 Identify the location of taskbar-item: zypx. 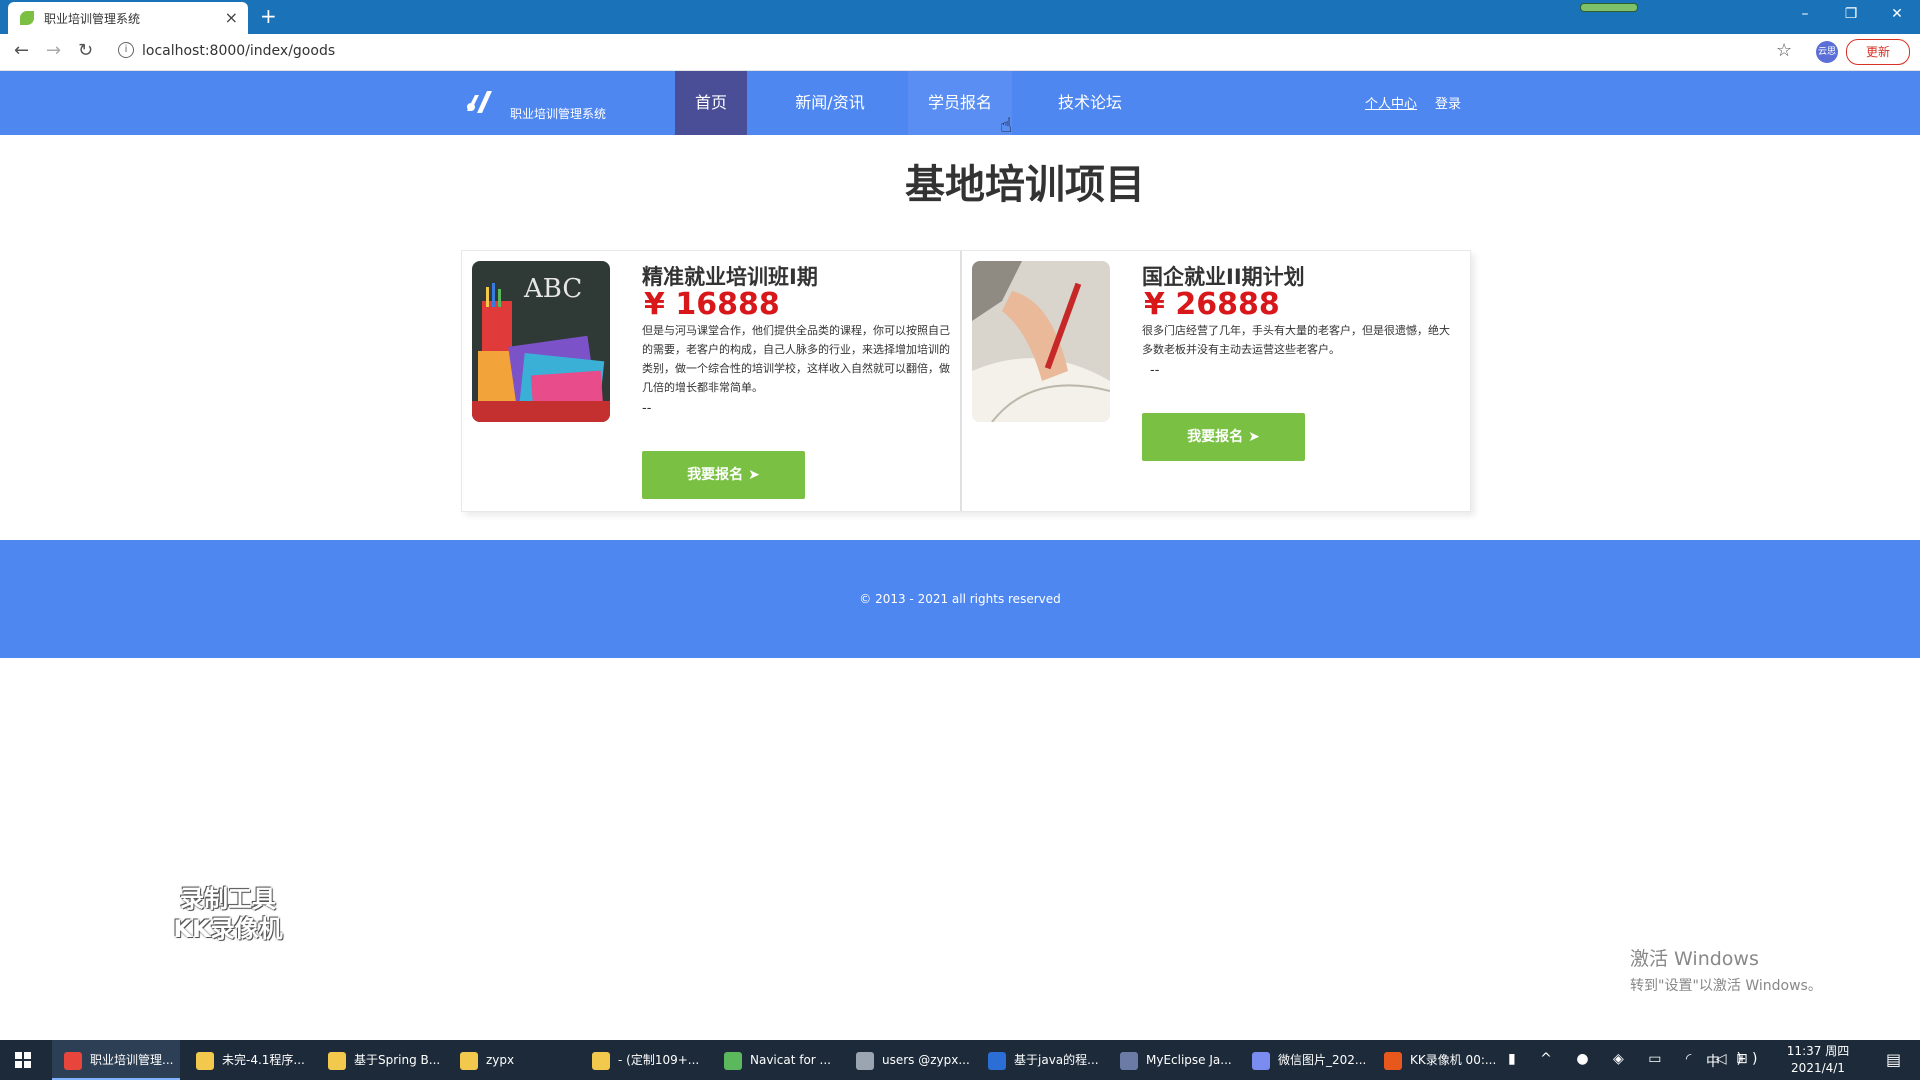
(512, 1060).